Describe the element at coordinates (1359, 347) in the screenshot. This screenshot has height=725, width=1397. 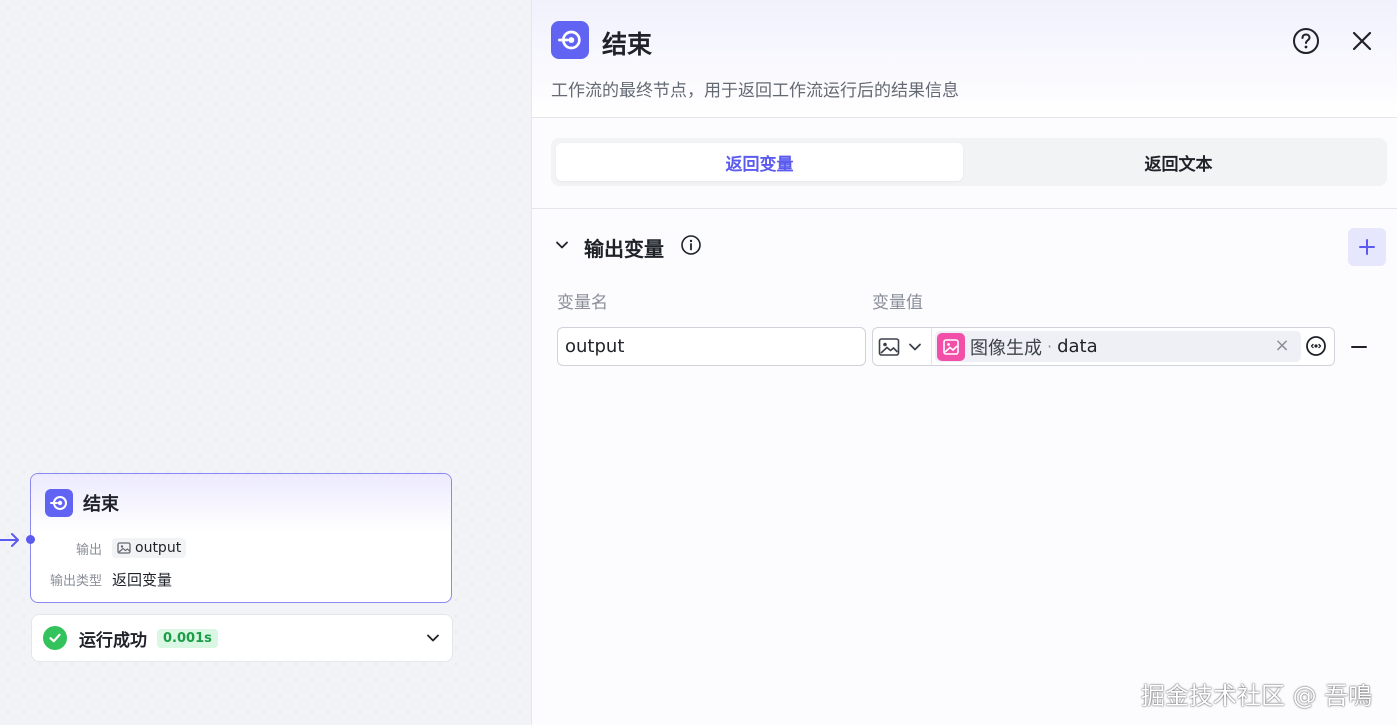
I see `remove-row-icon` at that location.